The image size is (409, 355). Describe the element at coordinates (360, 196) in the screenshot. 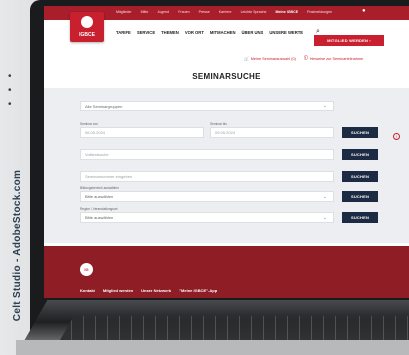

I see `search-button-target: SUCHEN` at that location.